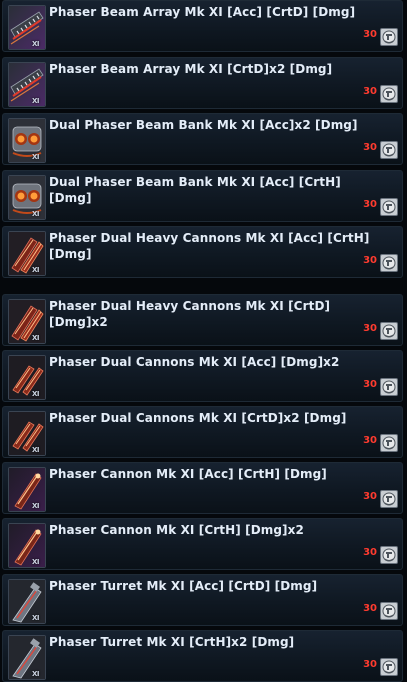 Image resolution: width=407 pixels, height=682 pixels. I want to click on item-name: Phaser Cannon Mk XI [CrtH] [Dmg]x2, so click(176, 530).